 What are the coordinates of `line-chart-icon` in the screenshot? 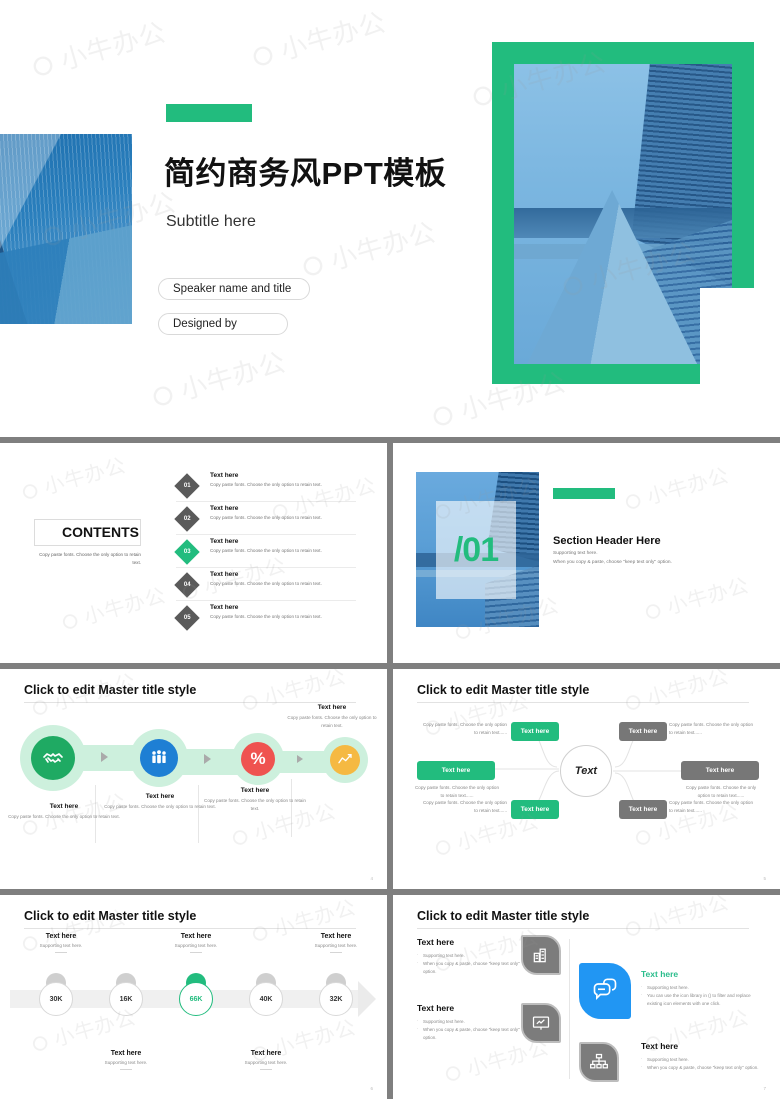 It's located at (345, 760).